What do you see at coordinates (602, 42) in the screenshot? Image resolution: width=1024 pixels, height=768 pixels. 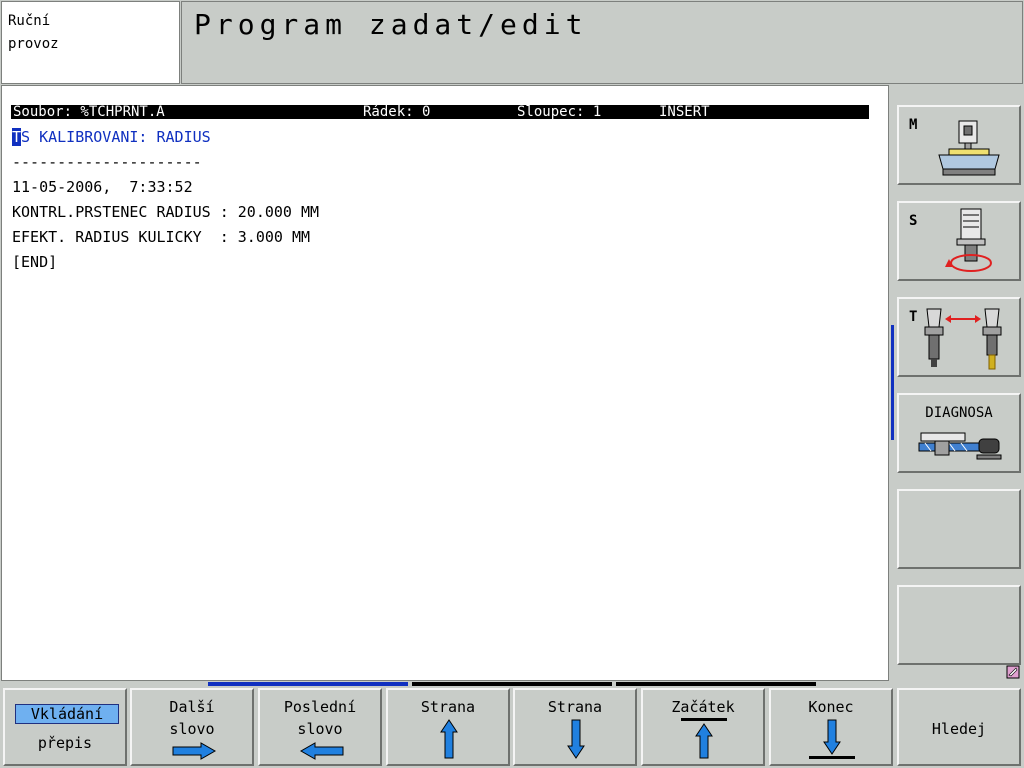 I see `title-panel: Program zadat/edit` at bounding box center [602, 42].